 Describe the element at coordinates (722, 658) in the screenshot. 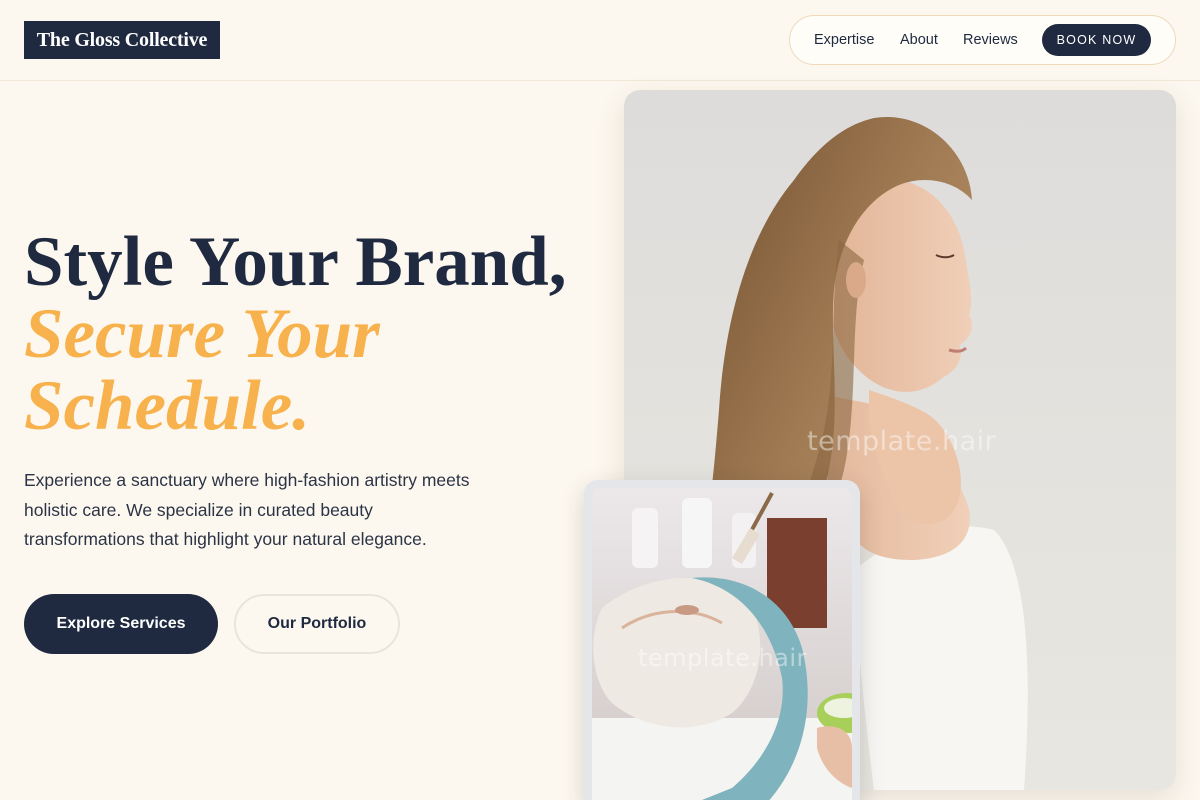

I see `inset-photo-watermark: template.hair` at that location.